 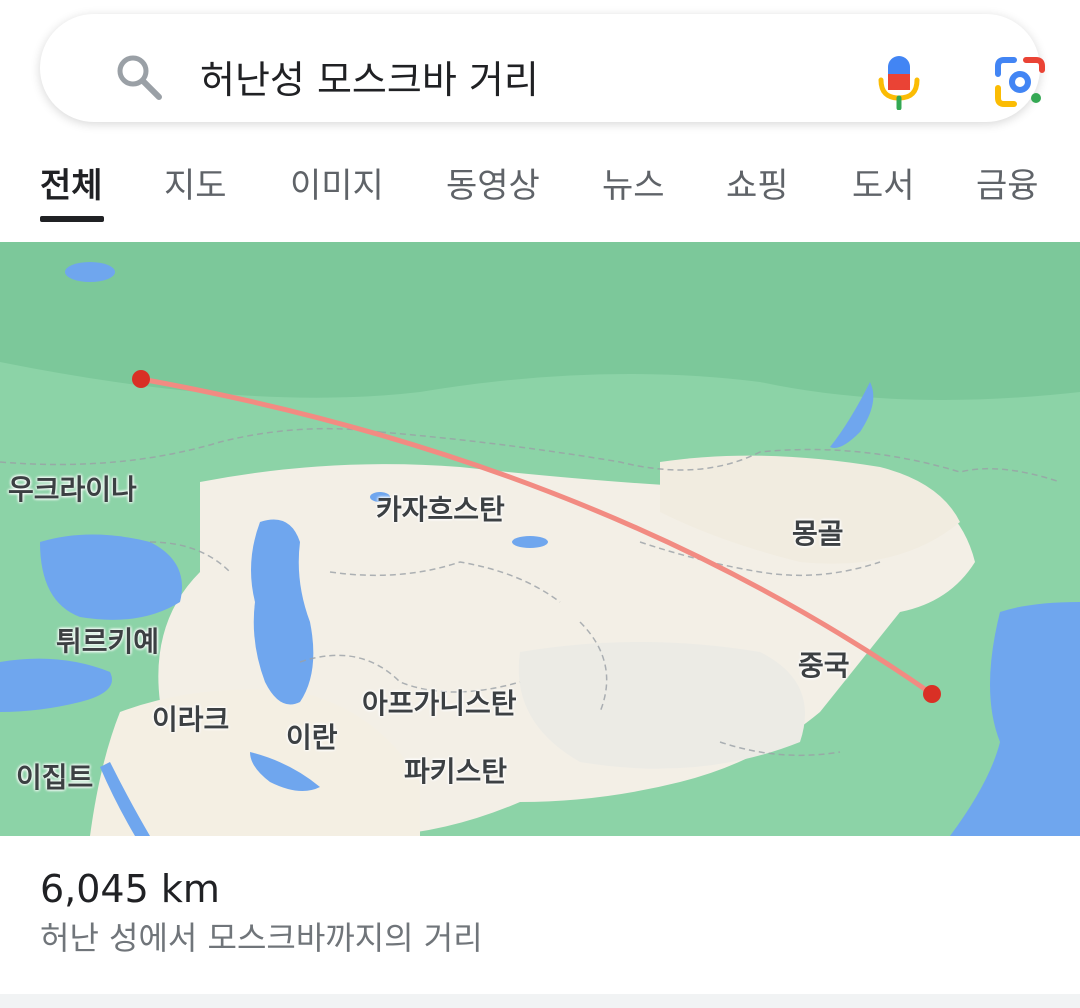 What do you see at coordinates (130, 889) in the screenshot?
I see `distance-value: 6,045 km` at bounding box center [130, 889].